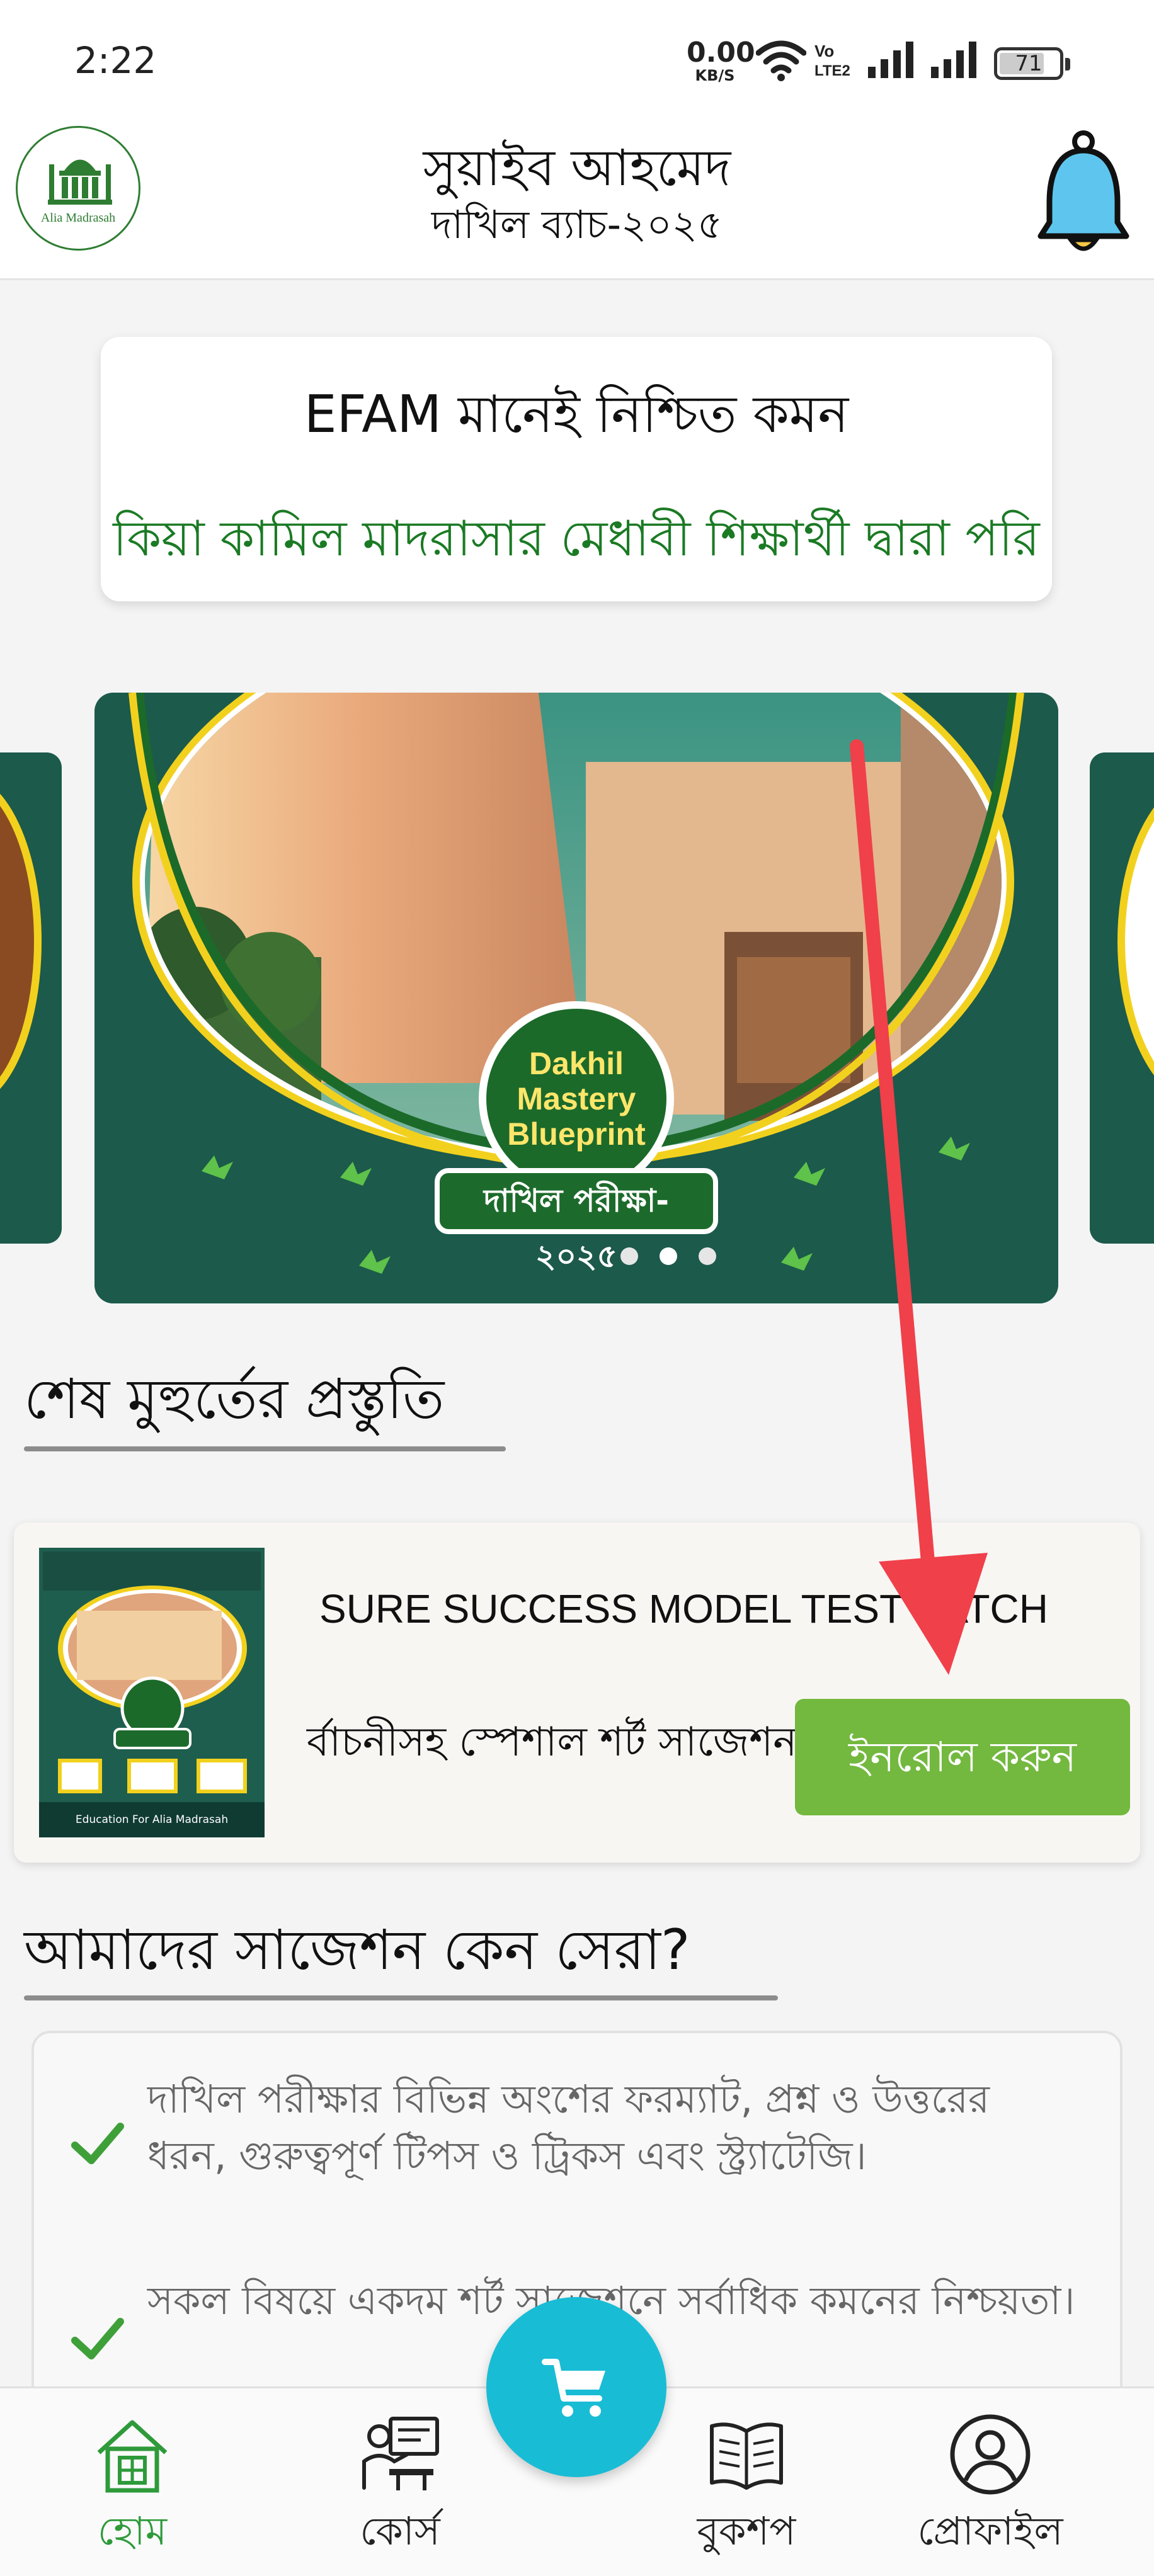 The image size is (1154, 2576). I want to click on bell-icon, so click(1083, 194).